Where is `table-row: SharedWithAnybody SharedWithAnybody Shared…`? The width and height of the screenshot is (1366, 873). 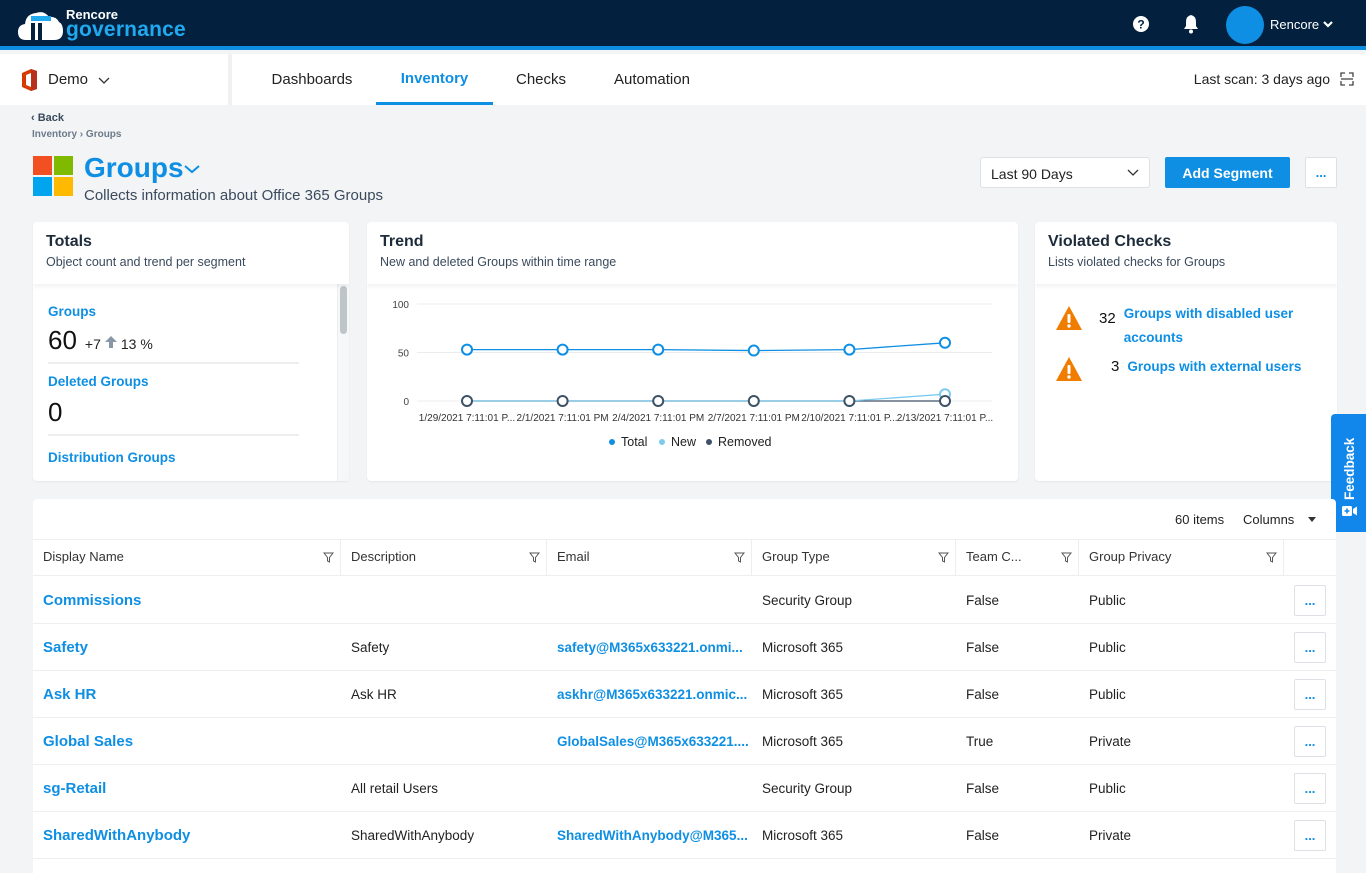
table-row: SharedWithAnybody SharedWithAnybody Shared… is located at coordinates (684, 835).